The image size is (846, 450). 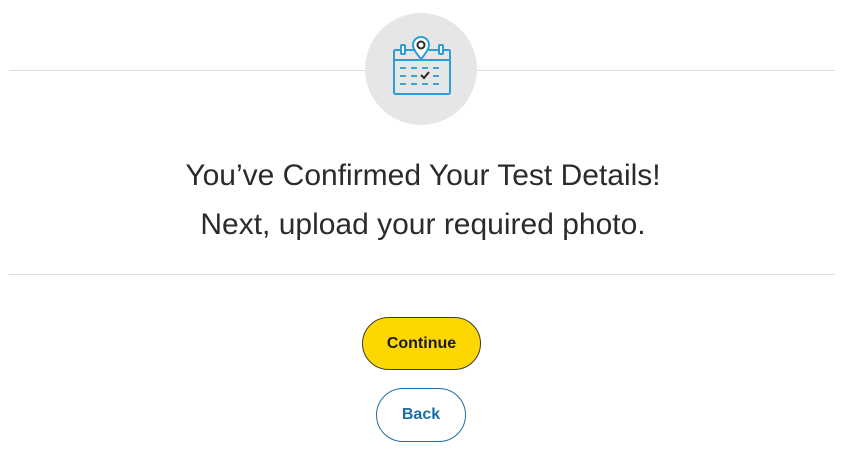 I want to click on confirmation-heading: You’ve Confirmed Your Test Details!, so click(x=423, y=175).